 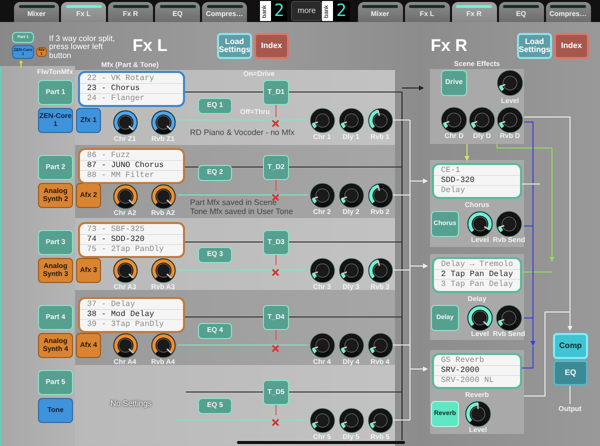 What do you see at coordinates (570, 373) in the screenshot?
I see `eq-button: EQ` at bounding box center [570, 373].